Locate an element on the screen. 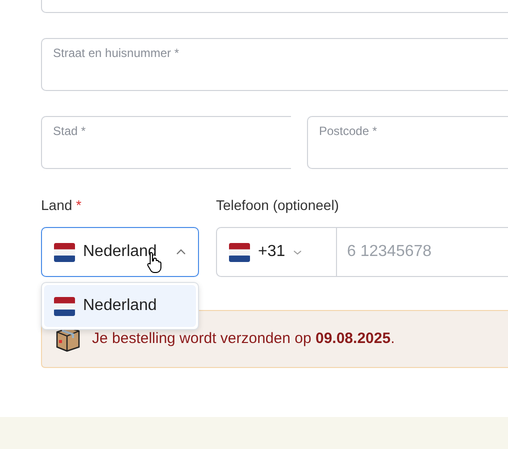 The height and width of the screenshot is (449, 508). field-label: Stad * is located at coordinates (69, 131).